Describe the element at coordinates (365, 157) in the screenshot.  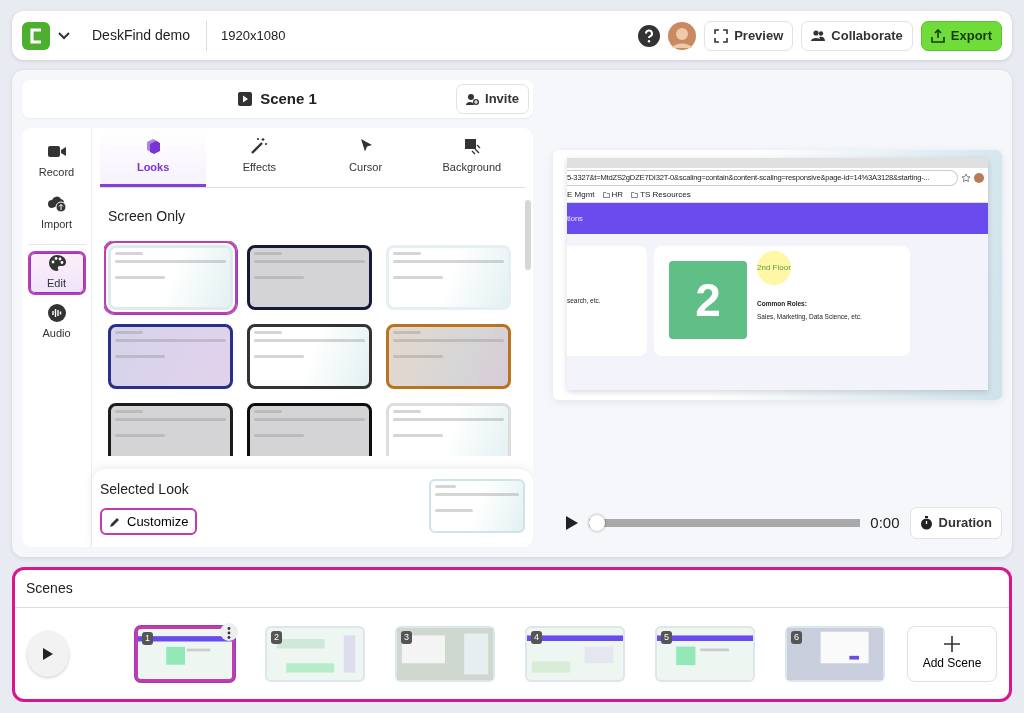
I see `tab: Cursor` at that location.